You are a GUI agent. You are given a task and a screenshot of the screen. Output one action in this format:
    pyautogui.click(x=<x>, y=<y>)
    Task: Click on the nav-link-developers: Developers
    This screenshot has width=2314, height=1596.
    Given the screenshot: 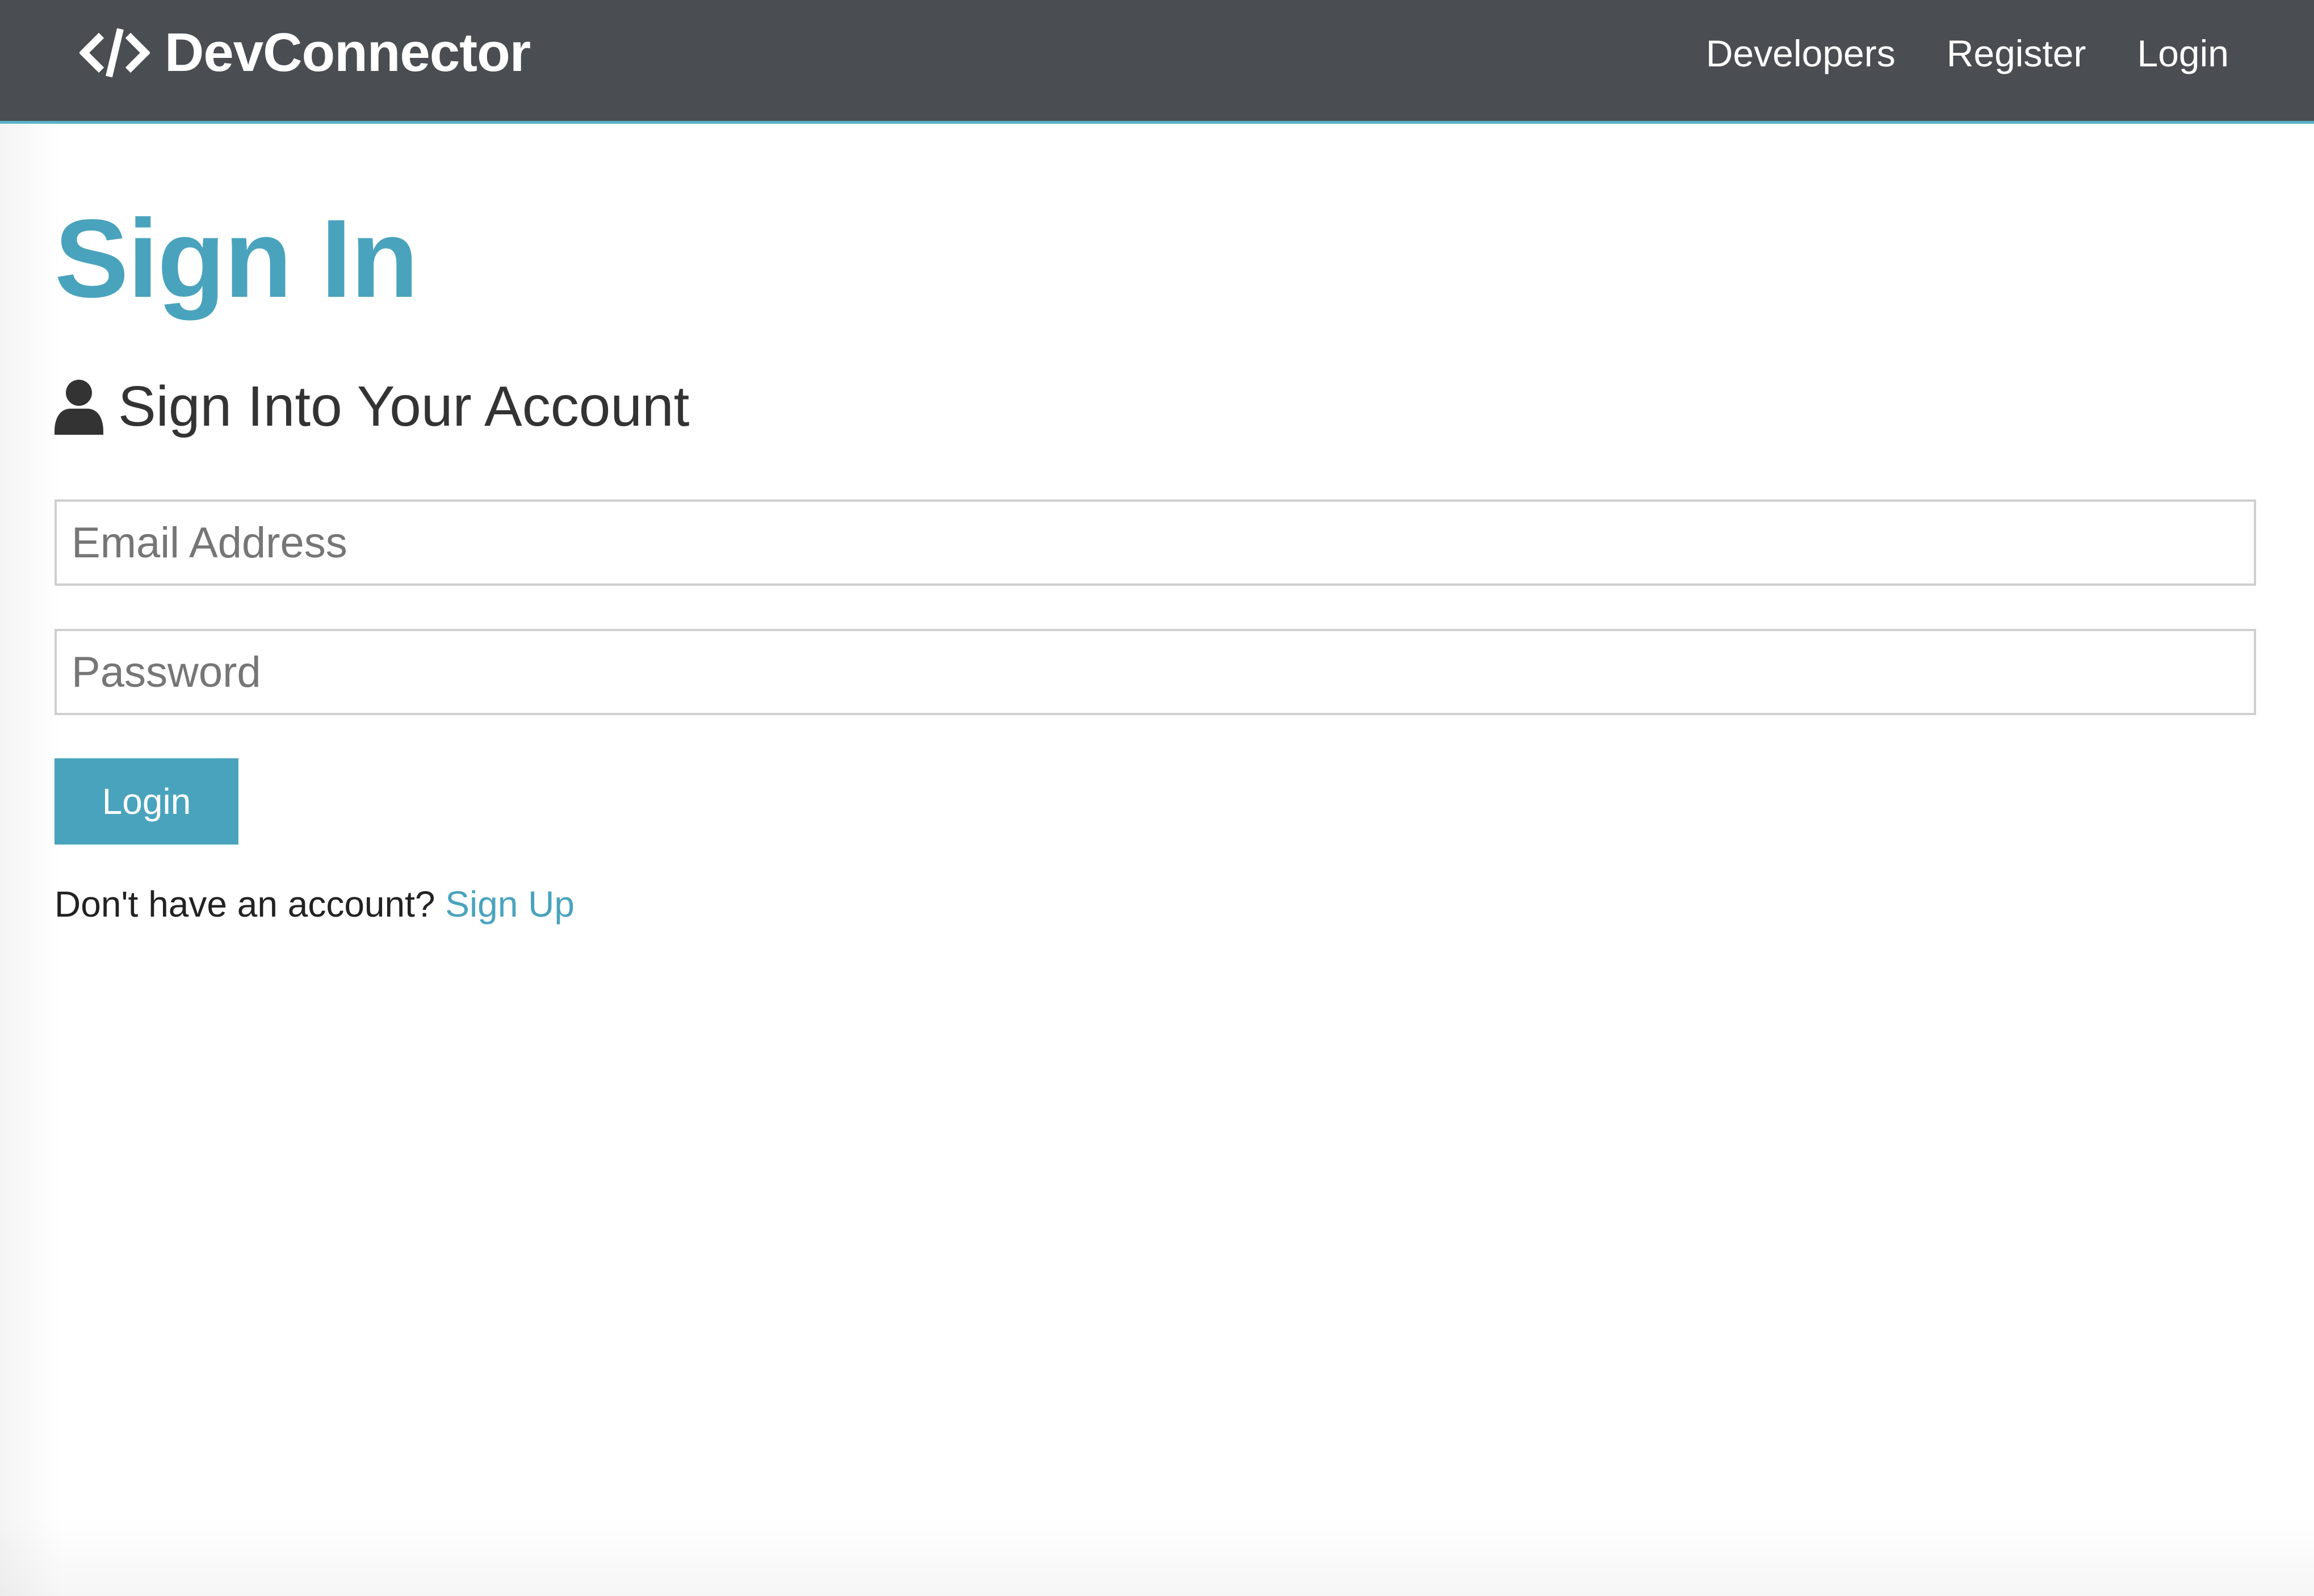 What is the action you would take?
    pyautogui.click(x=1801, y=53)
    